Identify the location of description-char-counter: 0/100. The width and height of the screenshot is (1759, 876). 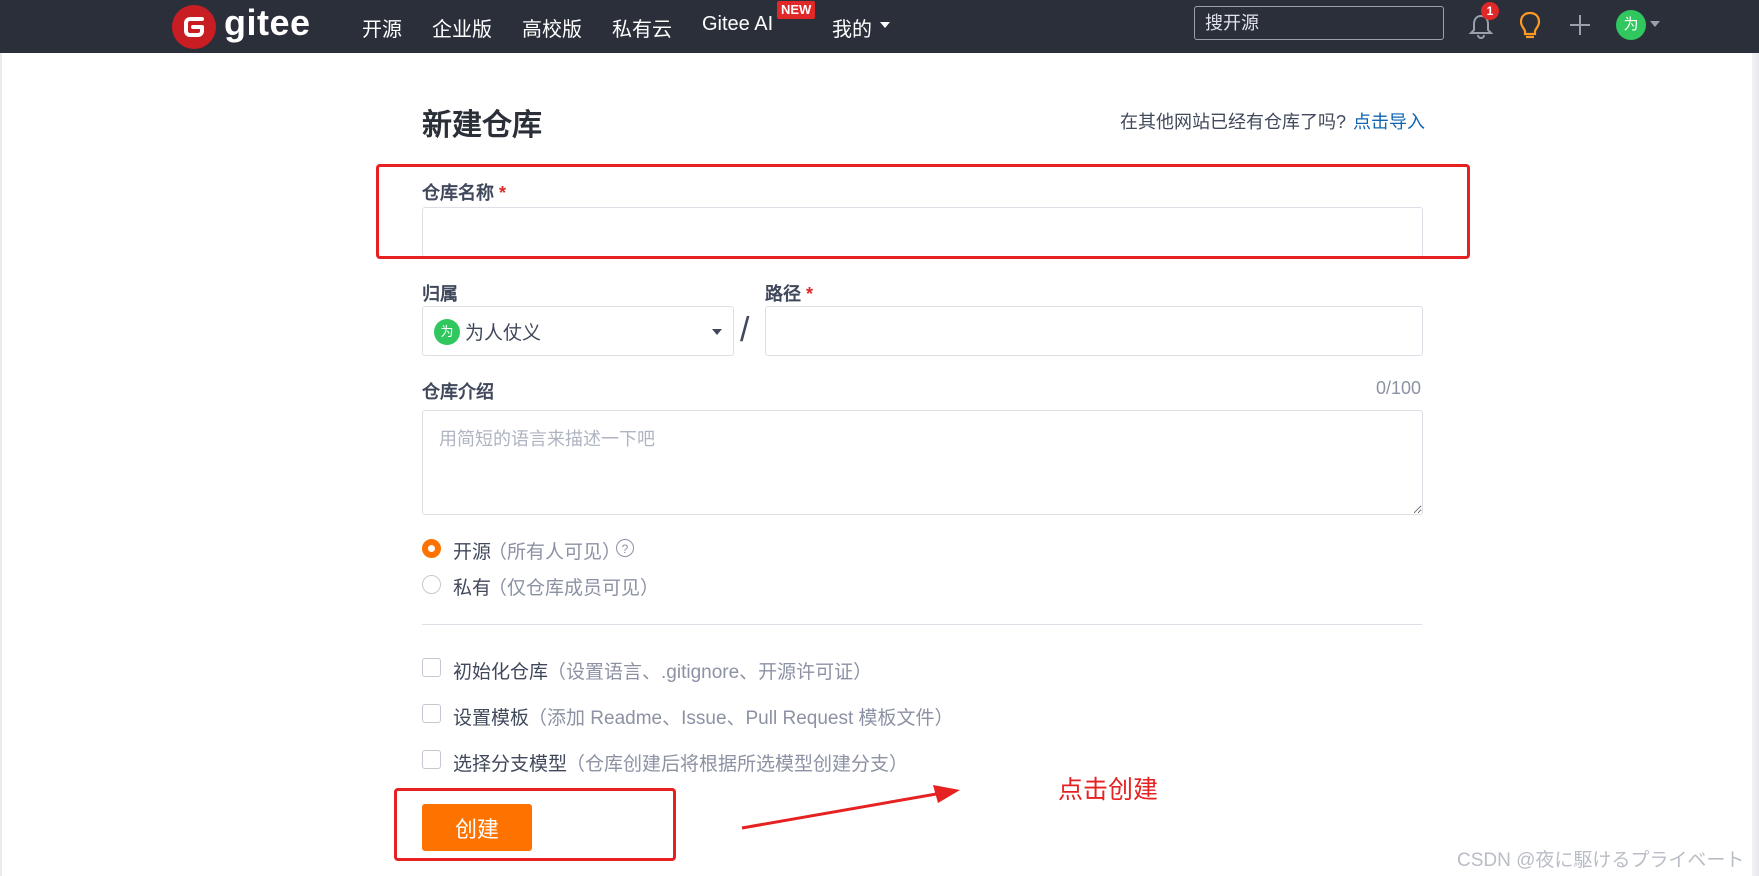
(1399, 388).